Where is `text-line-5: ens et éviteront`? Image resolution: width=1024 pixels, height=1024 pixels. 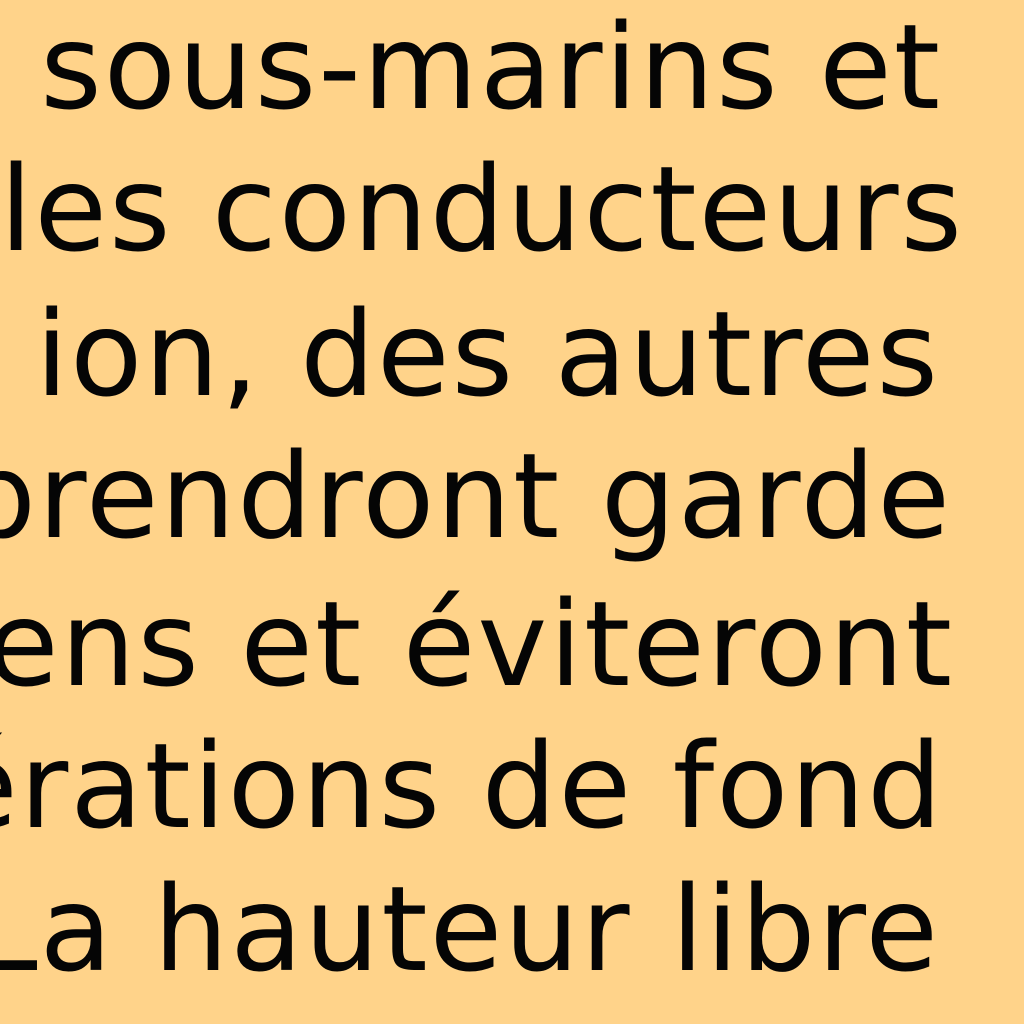 text-line-5: ens et éviteront is located at coordinates (477, 644).